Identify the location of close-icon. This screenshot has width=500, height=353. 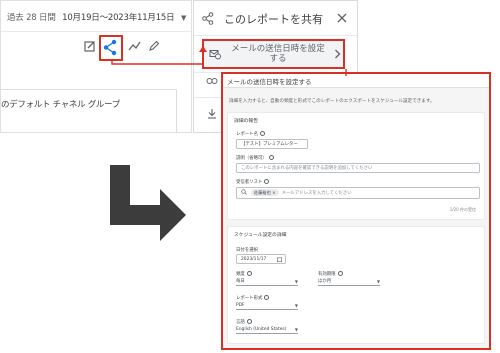
(342, 18).